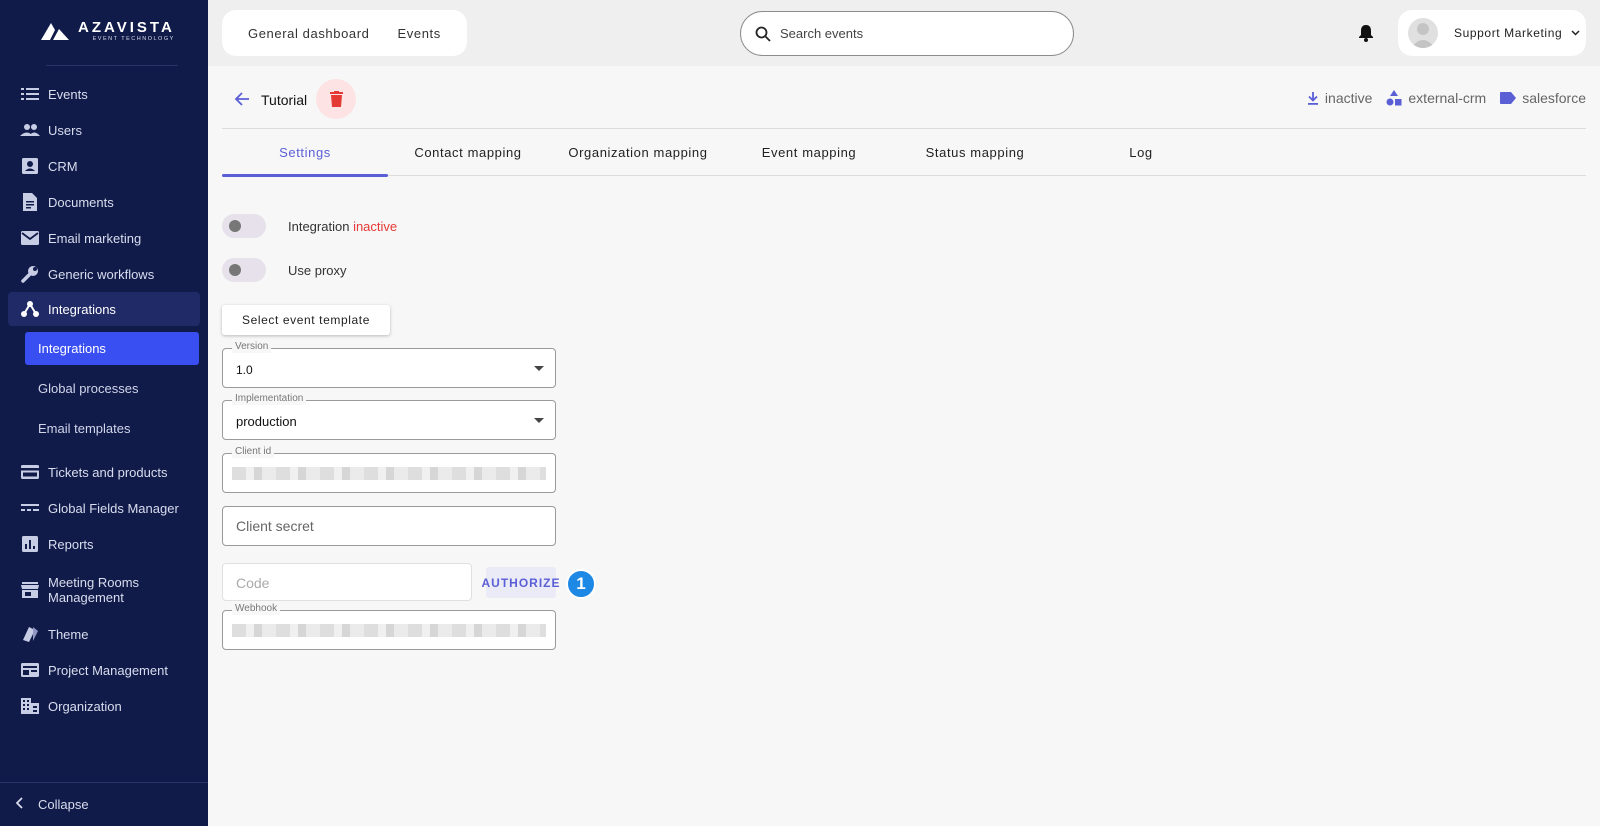  What do you see at coordinates (104, 166) in the screenshot?
I see `sidebar-item-crm: CRM` at bounding box center [104, 166].